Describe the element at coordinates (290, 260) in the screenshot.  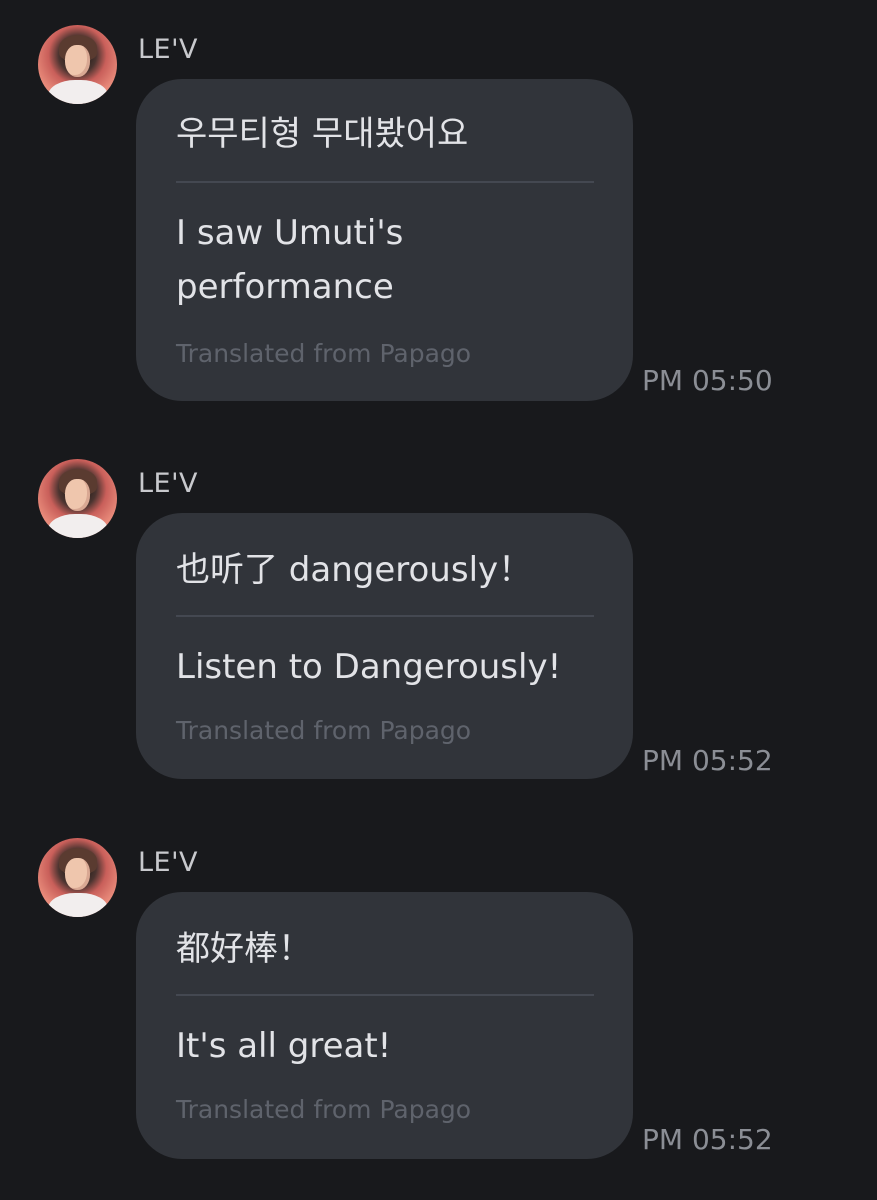
I see `translated-text: I saw Umuti's performance` at that location.